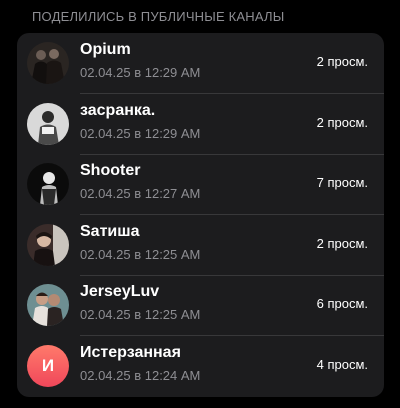 Image resolution: width=400 pixels, height=408 pixels. Describe the element at coordinates (110, 231) in the screenshot. I see `channel-name: Sатиша` at that location.